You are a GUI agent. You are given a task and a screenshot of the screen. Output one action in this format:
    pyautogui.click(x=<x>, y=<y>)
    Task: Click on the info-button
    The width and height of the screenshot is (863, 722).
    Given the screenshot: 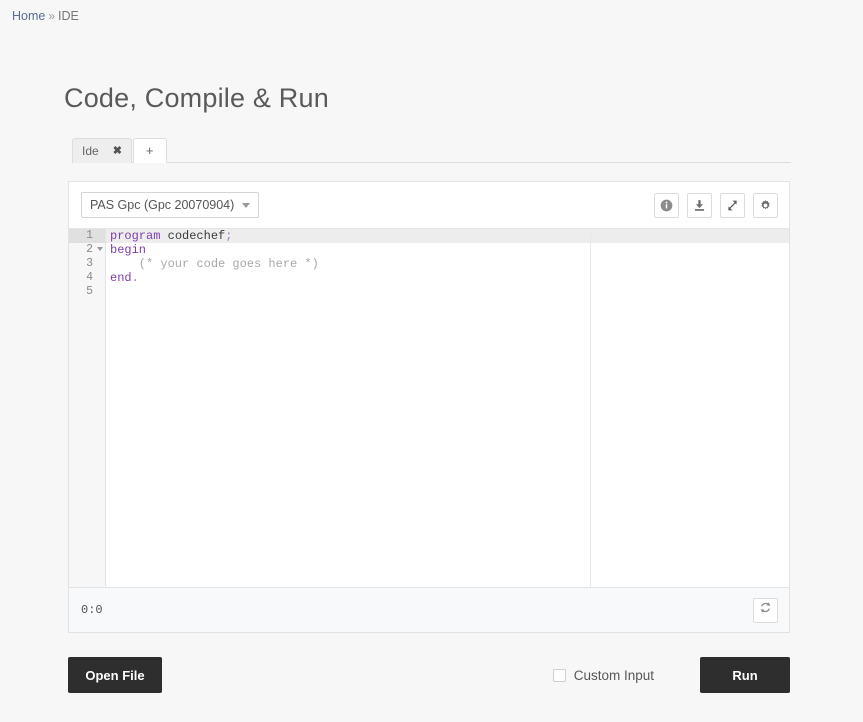 What is the action you would take?
    pyautogui.click(x=666, y=205)
    